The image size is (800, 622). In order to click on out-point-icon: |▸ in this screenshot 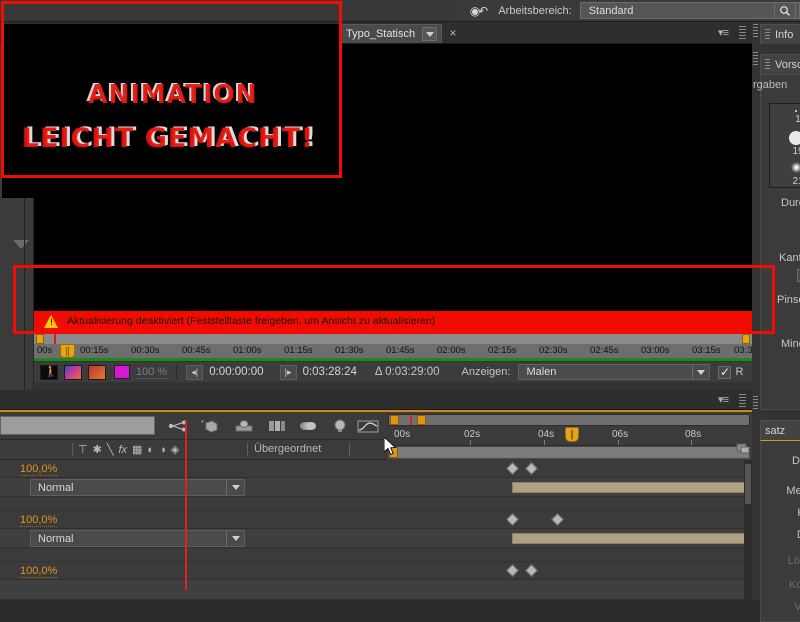, I will do `click(288, 372)`.